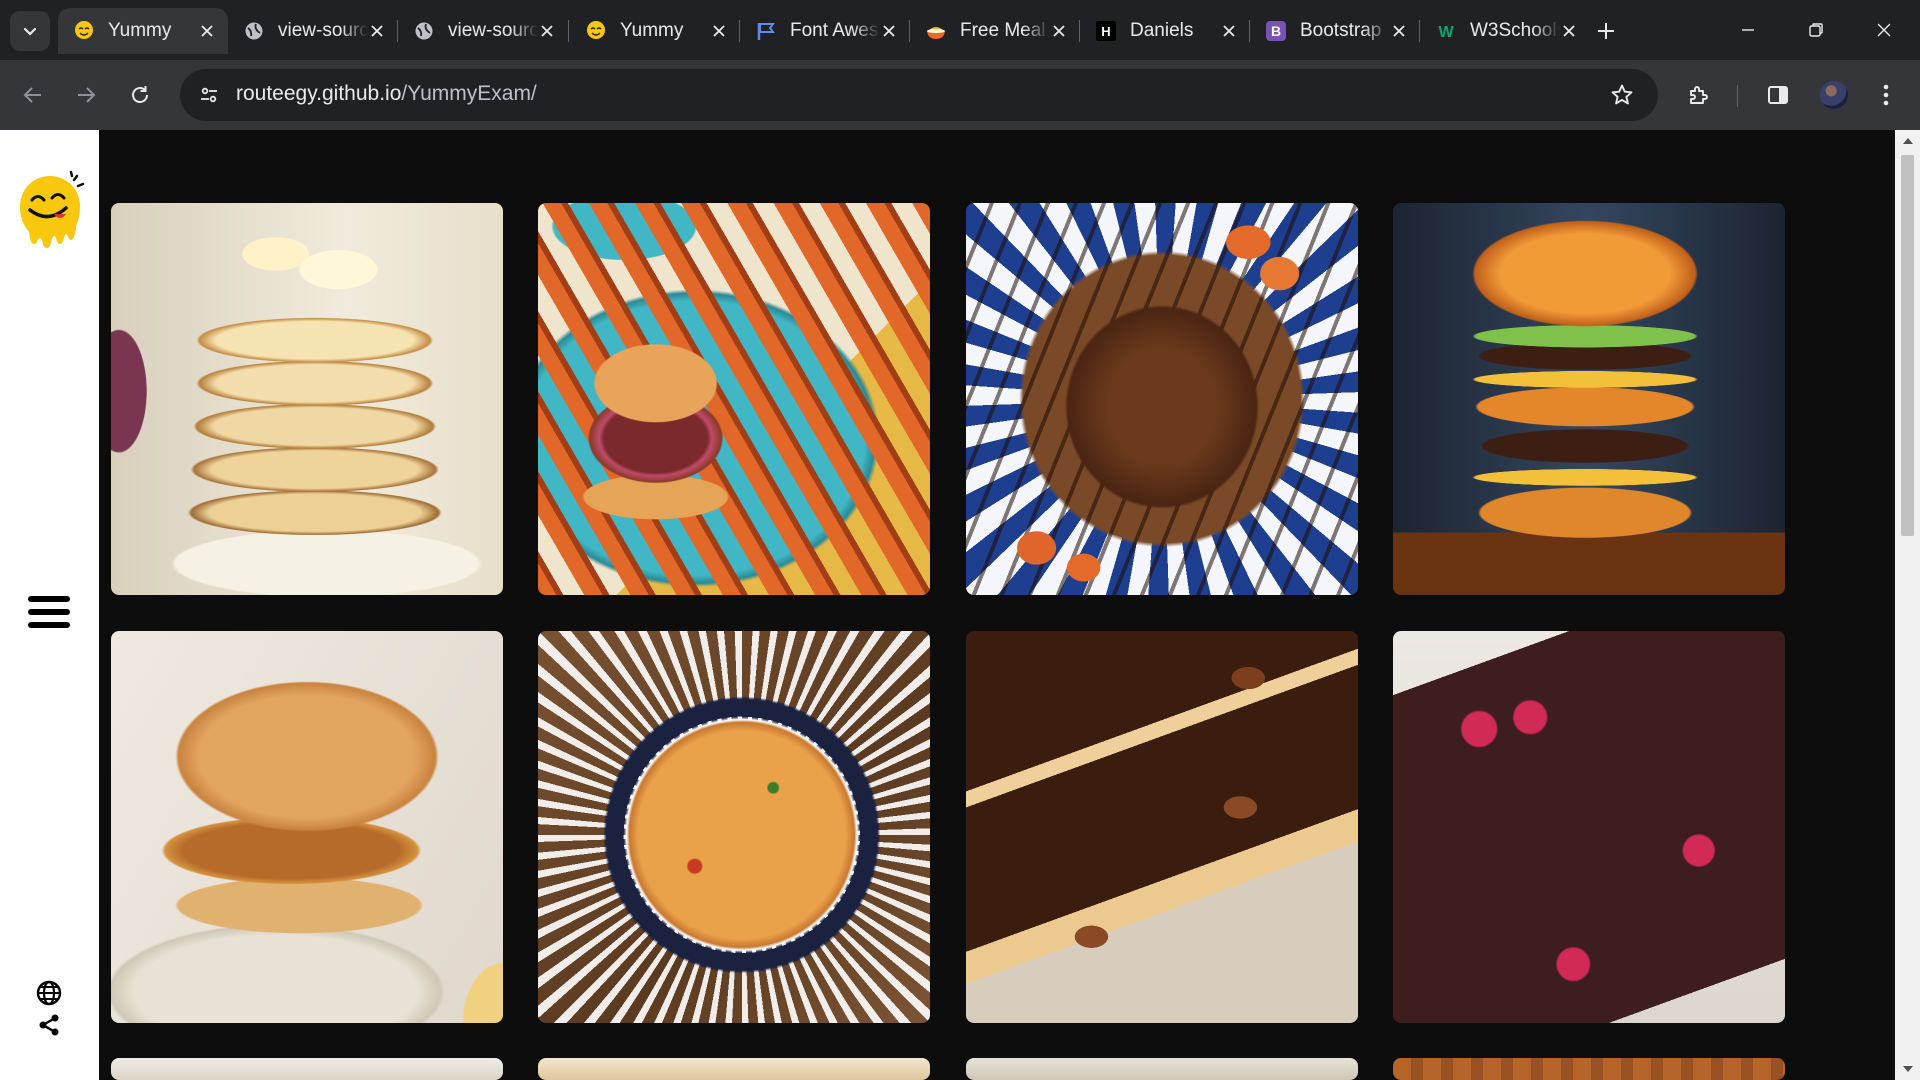 This screenshot has height=1080, width=1920. I want to click on meal-card-banana-pancakes, so click(307, 399).